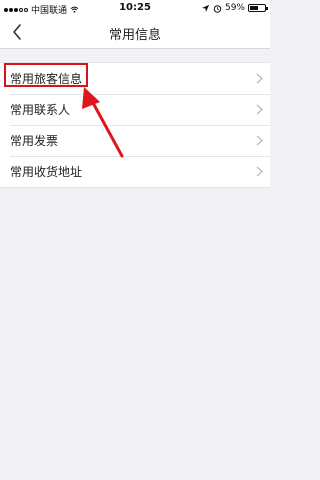 The width and height of the screenshot is (320, 480). I want to click on status-right: 59%, so click(234, 8).